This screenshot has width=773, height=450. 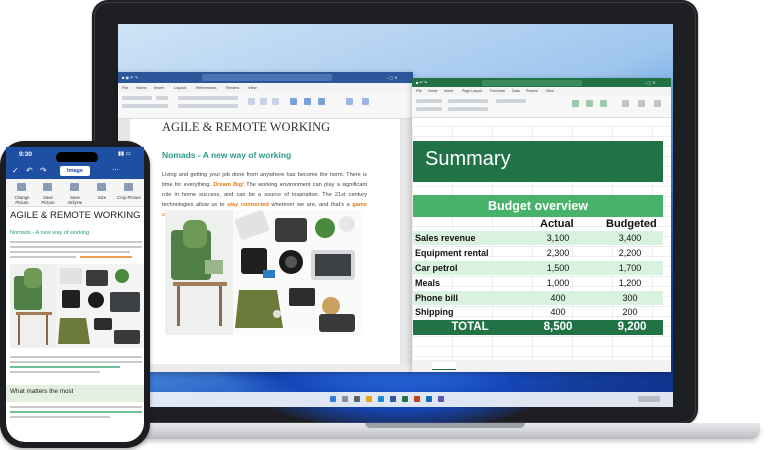 I want to click on outlook-taskbar-icon, so click(x=429, y=399).